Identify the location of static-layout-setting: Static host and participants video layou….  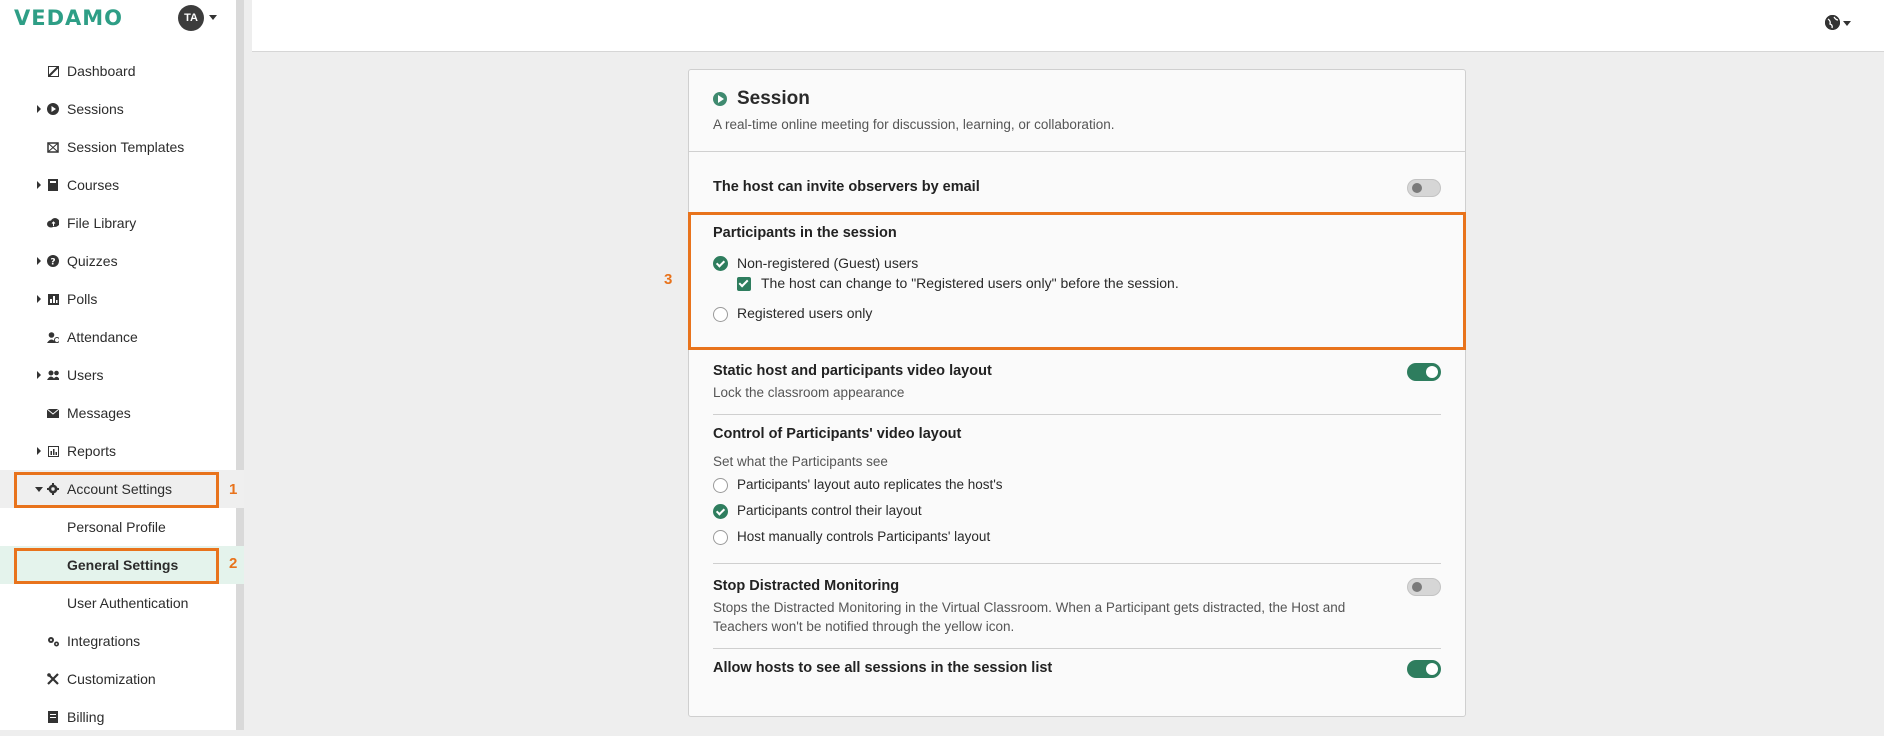
(1077, 383).